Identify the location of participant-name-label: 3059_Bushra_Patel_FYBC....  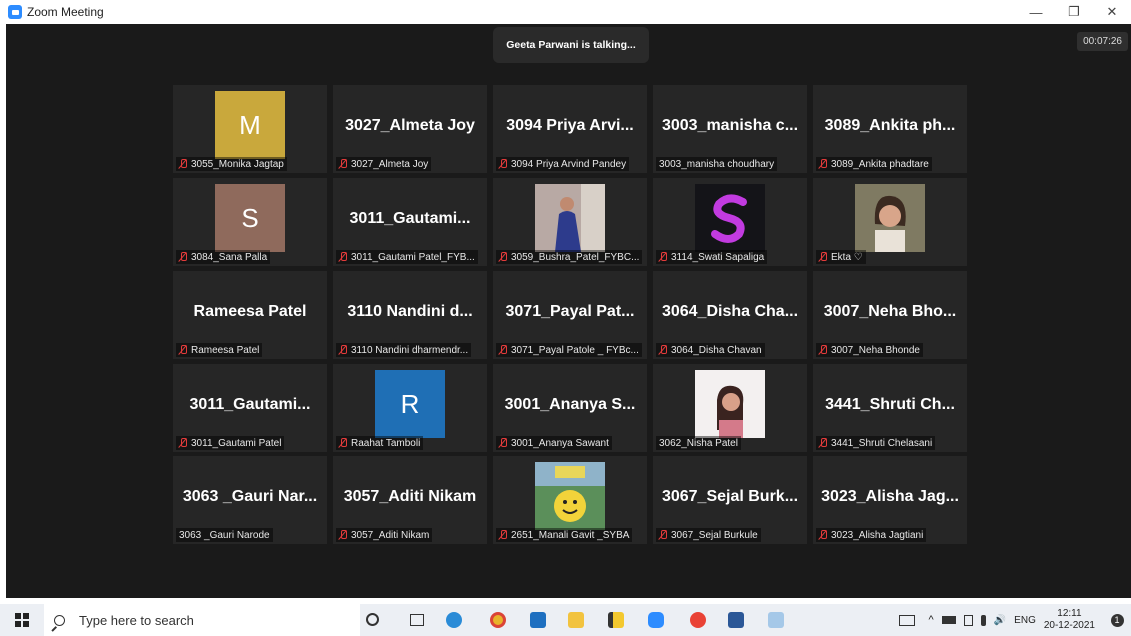
(569, 257).